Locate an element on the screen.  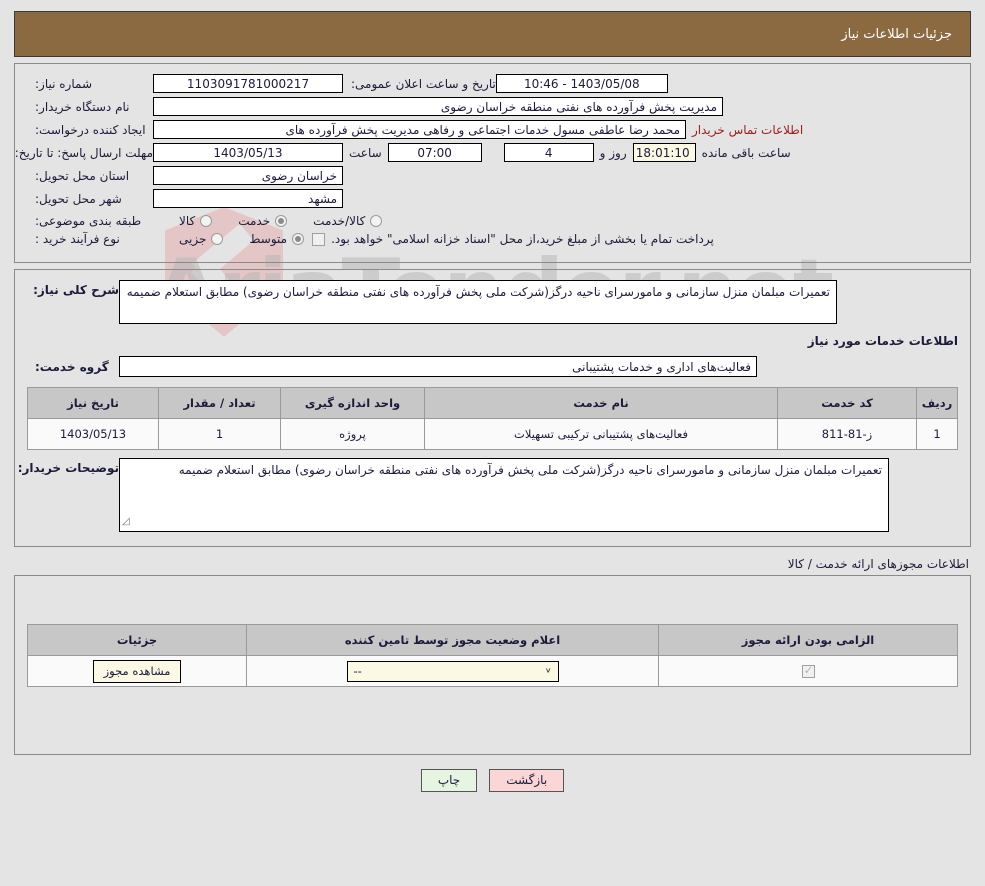
chevron-down-icon: ∨ is located at coordinates (548, 670).